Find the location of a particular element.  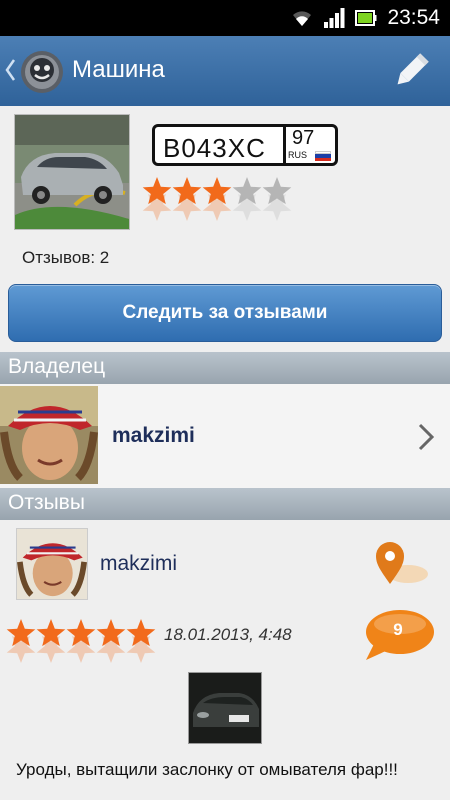

back-chevron-icon is located at coordinates (10, 70).